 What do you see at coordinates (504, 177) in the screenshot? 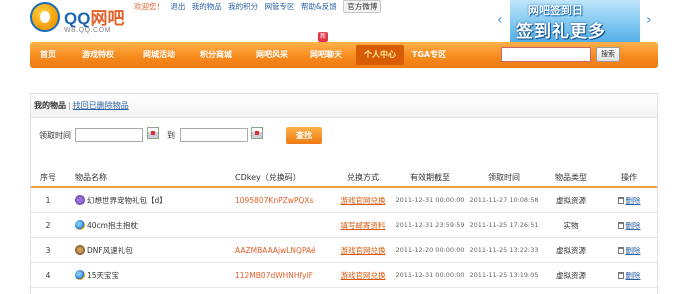
I see `col-received: 领取时间` at bounding box center [504, 177].